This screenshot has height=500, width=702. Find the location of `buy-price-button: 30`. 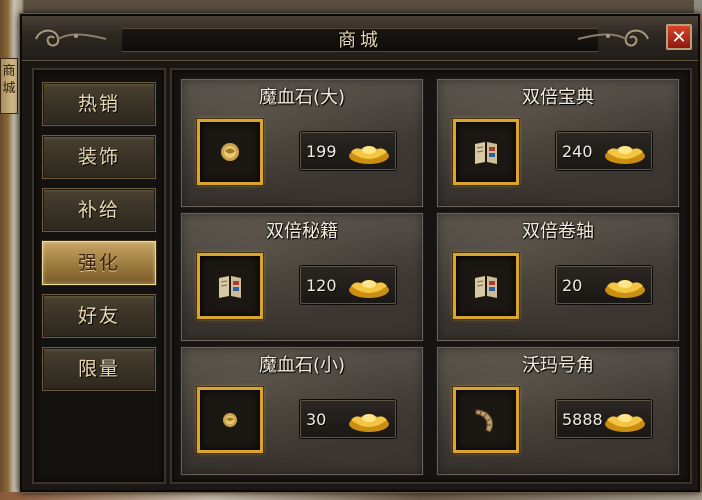

buy-price-button: 30 is located at coordinates (348, 419).